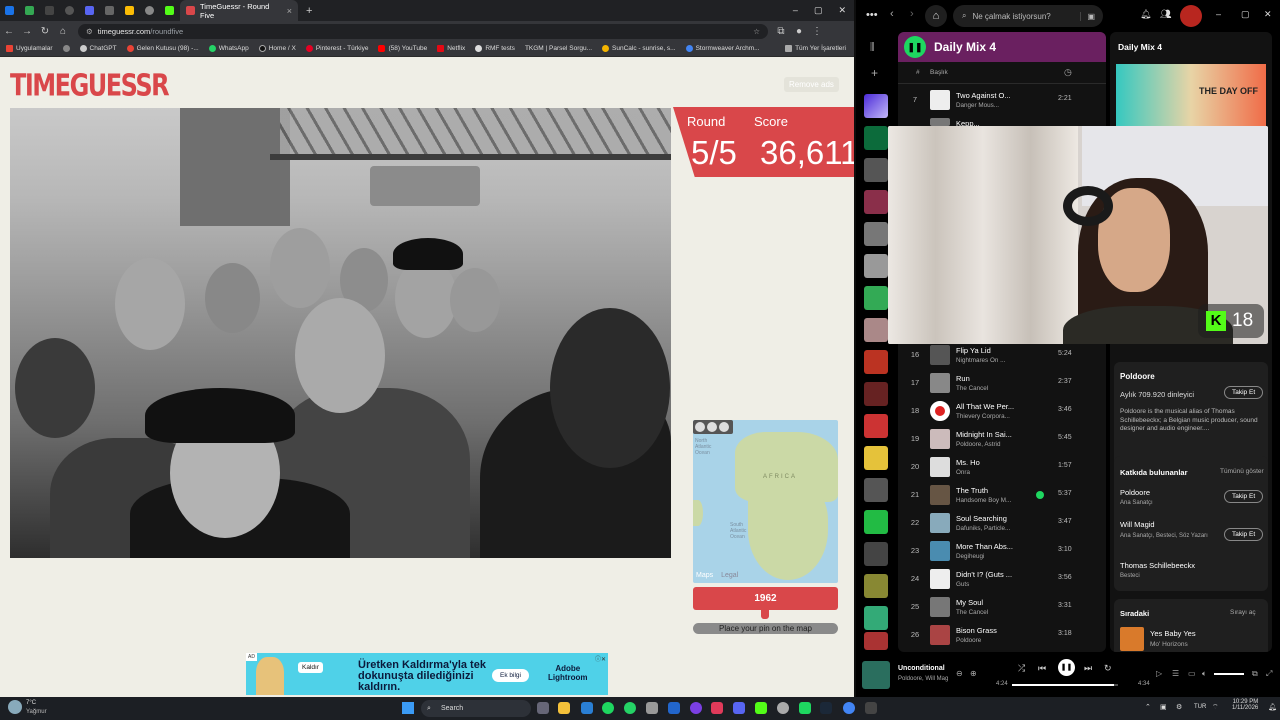 This screenshot has width=1280, height=720. I want to click on place-pin-button: Place your pin on the map, so click(765, 628).